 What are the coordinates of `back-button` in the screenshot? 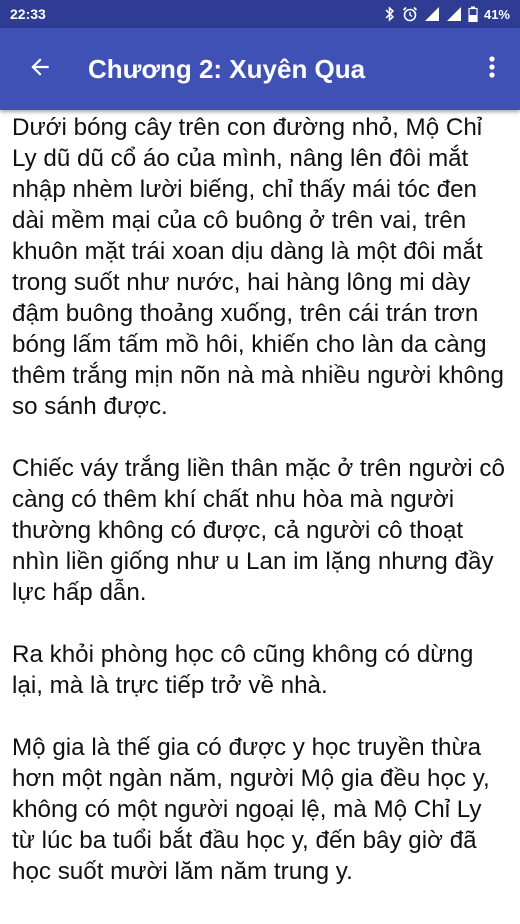 It's located at (40, 69).